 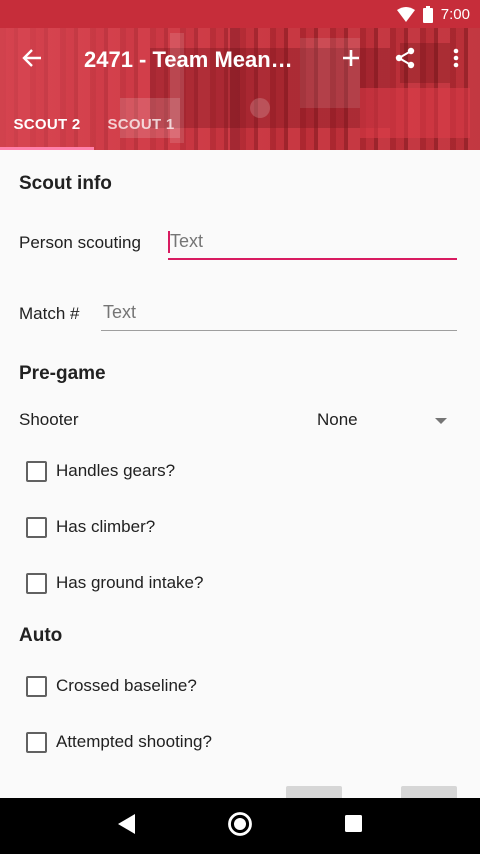 I want to click on tab-bar: SCOUT 2 SCOUT 1, so click(x=94, y=124).